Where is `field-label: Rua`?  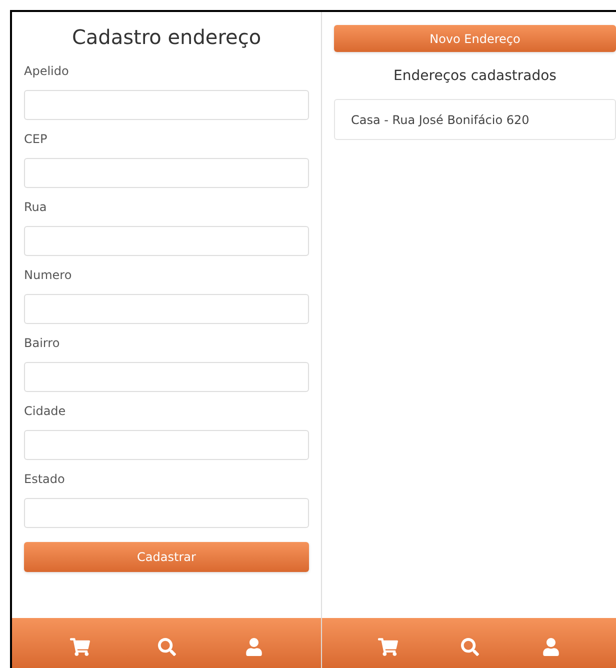
field-label: Rua is located at coordinates (36, 207).